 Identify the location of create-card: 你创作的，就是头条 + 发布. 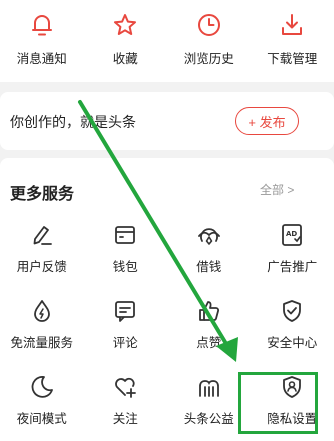
(167, 121).